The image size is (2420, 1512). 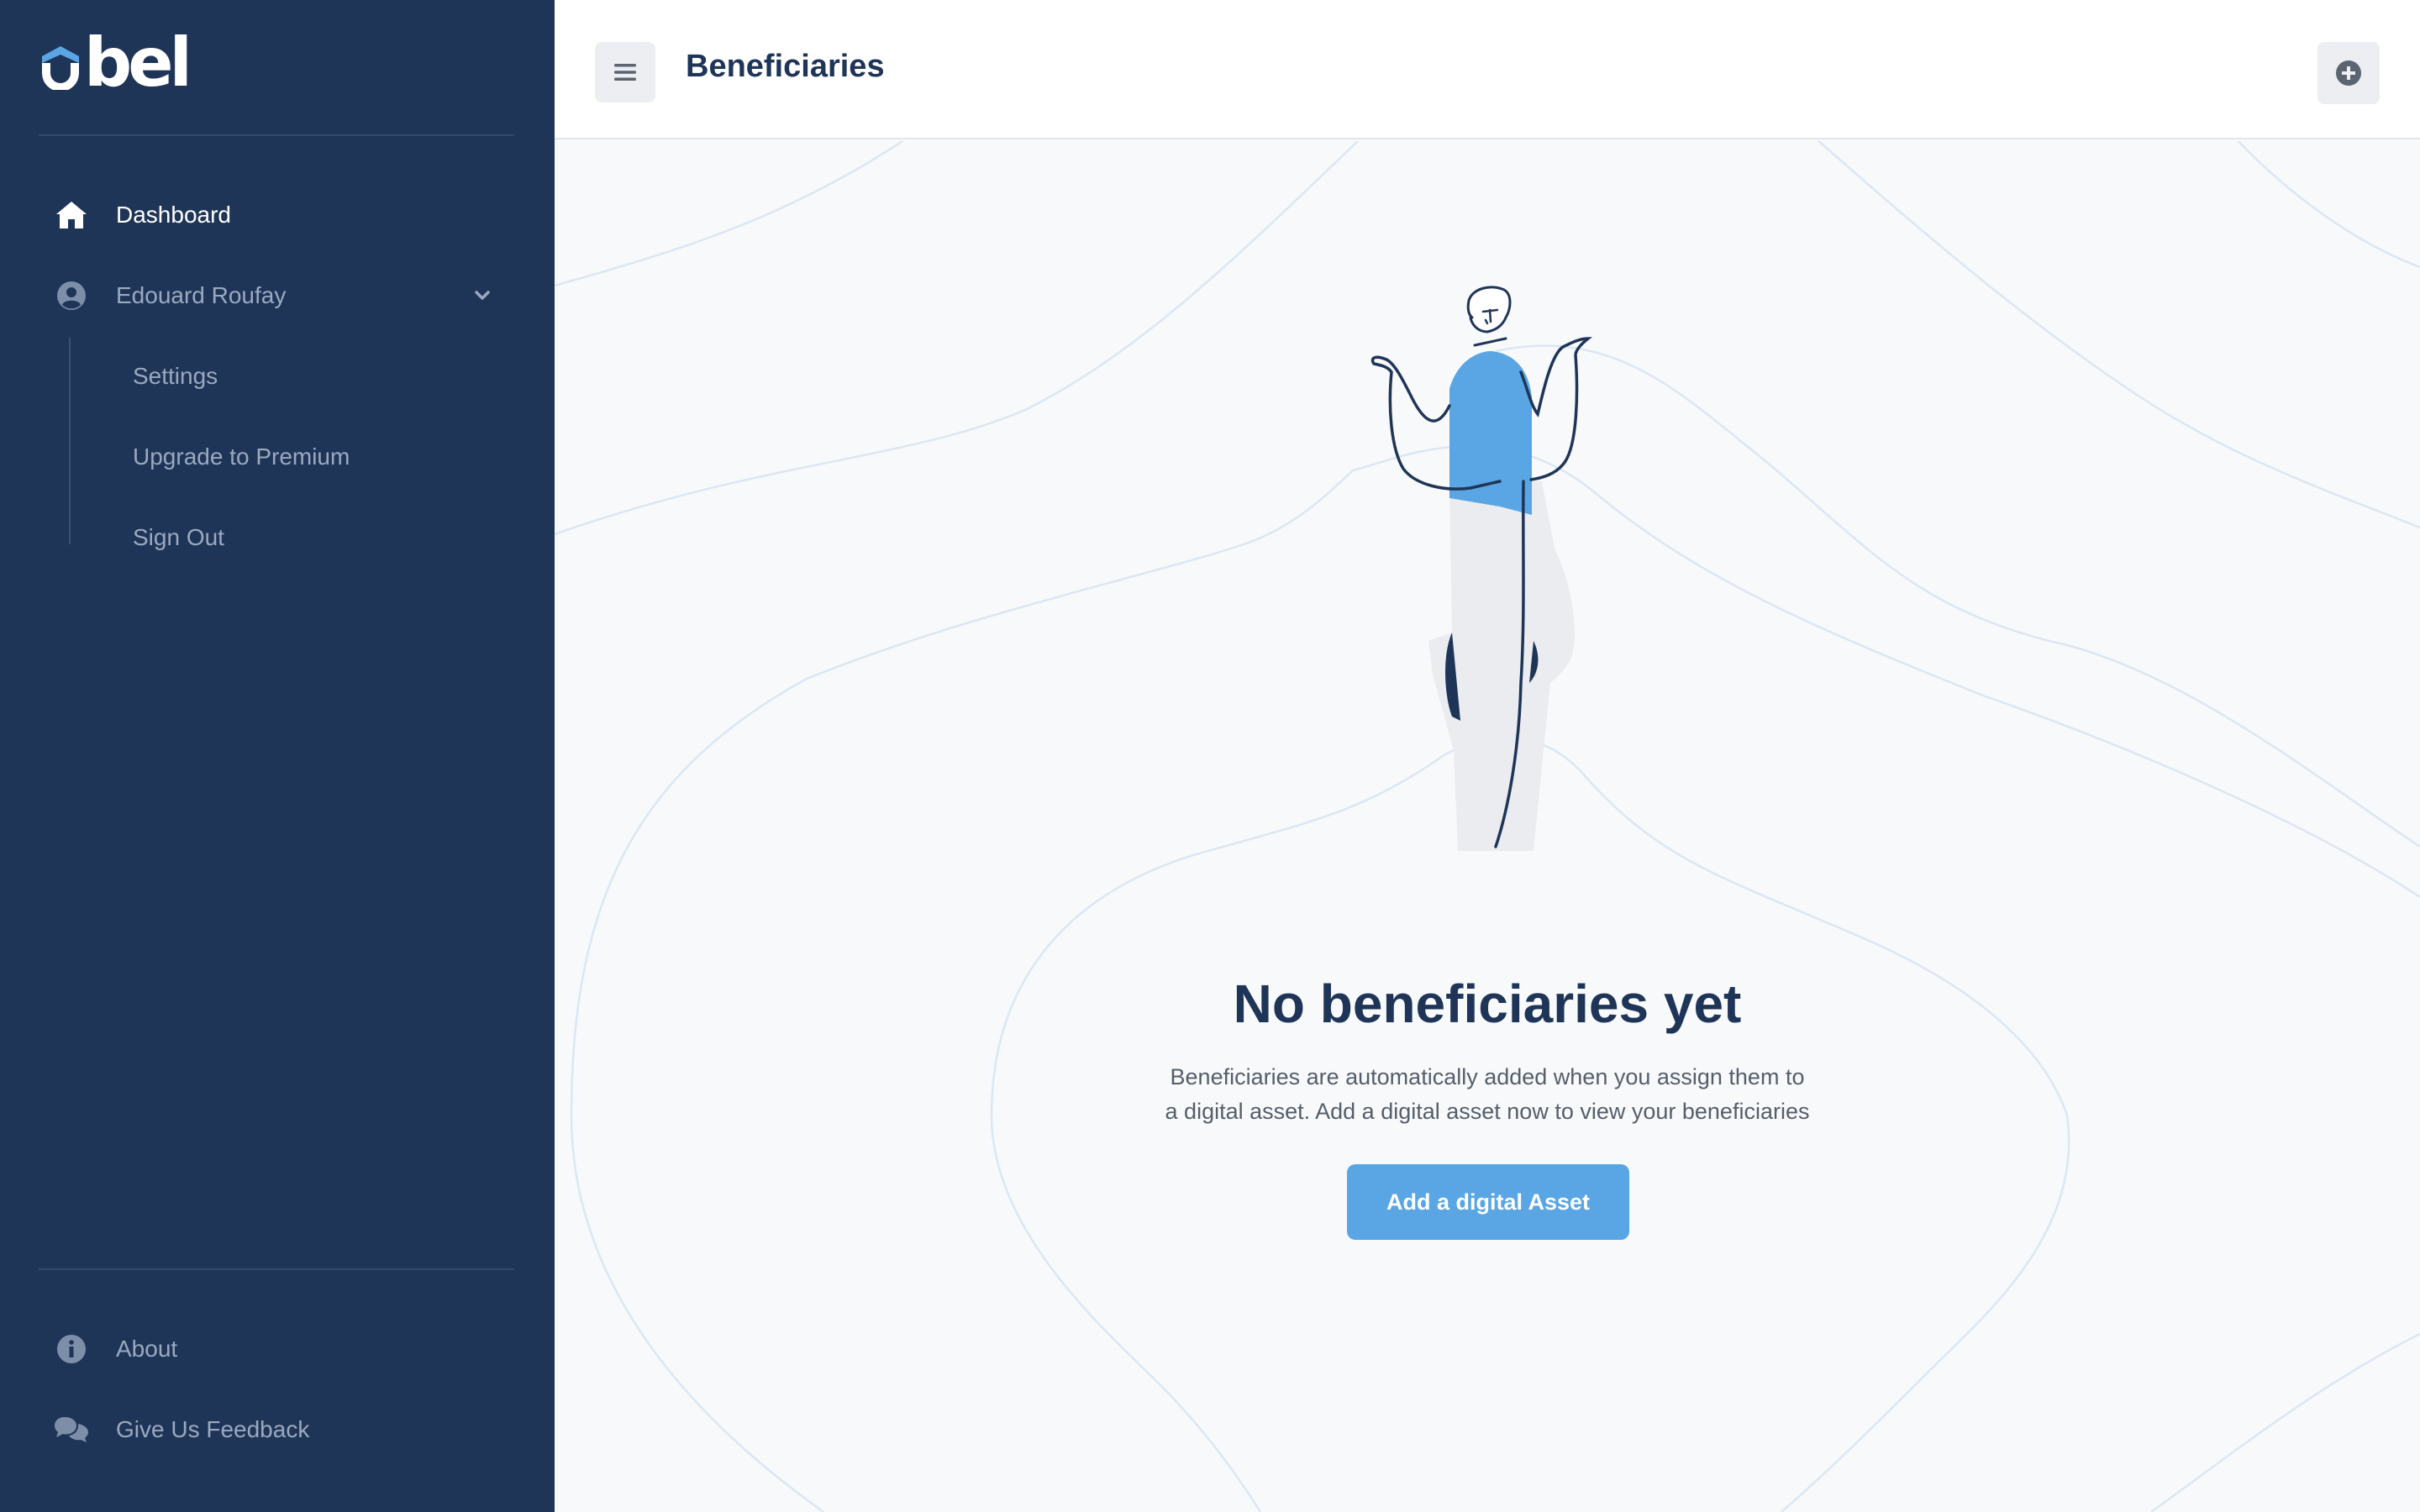 I want to click on comments-icon, so click(x=71, y=1429).